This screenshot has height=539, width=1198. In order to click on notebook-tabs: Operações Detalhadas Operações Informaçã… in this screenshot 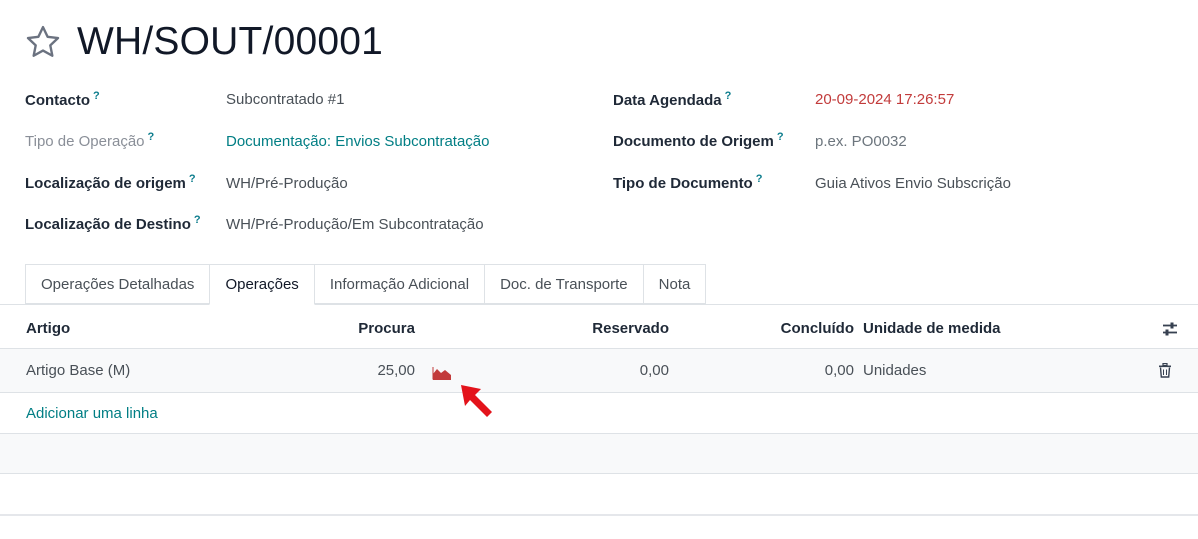, I will do `click(366, 284)`.